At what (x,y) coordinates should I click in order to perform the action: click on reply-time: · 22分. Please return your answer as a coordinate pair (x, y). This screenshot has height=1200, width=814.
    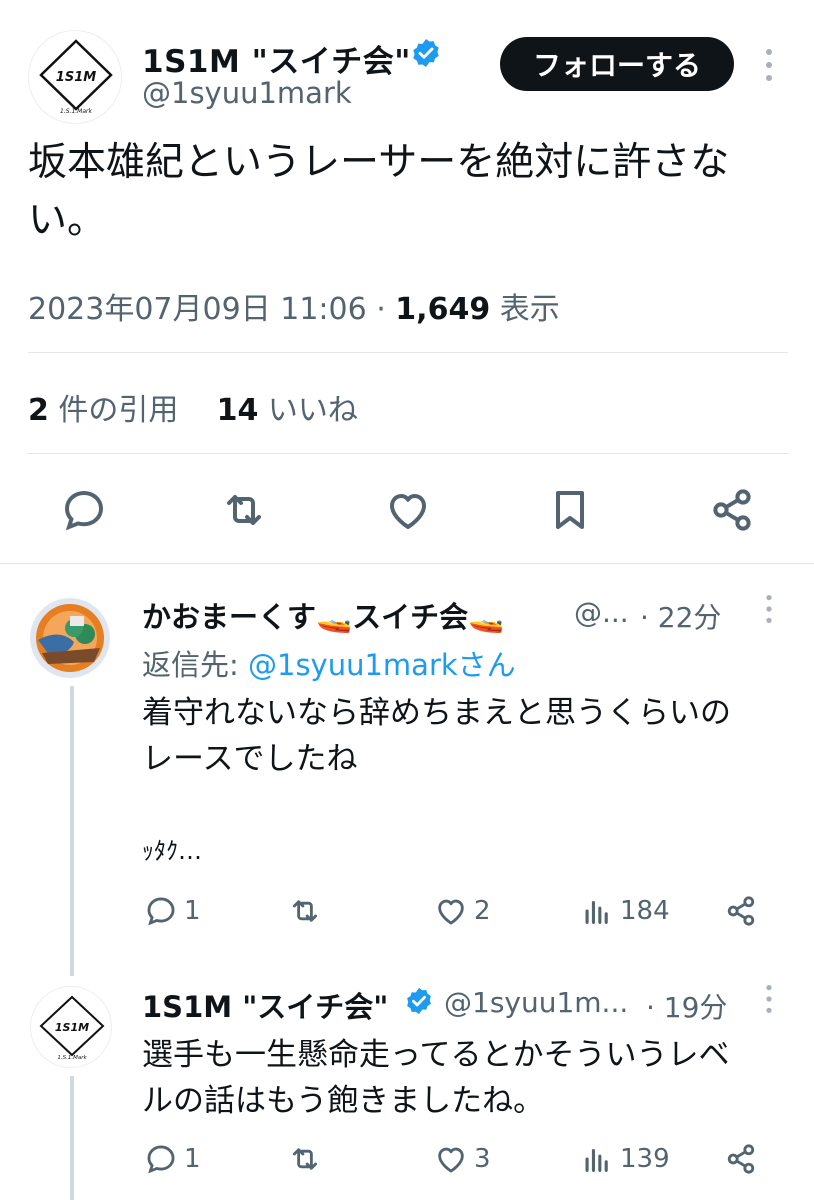
    Looking at the image, I should click on (680, 616).